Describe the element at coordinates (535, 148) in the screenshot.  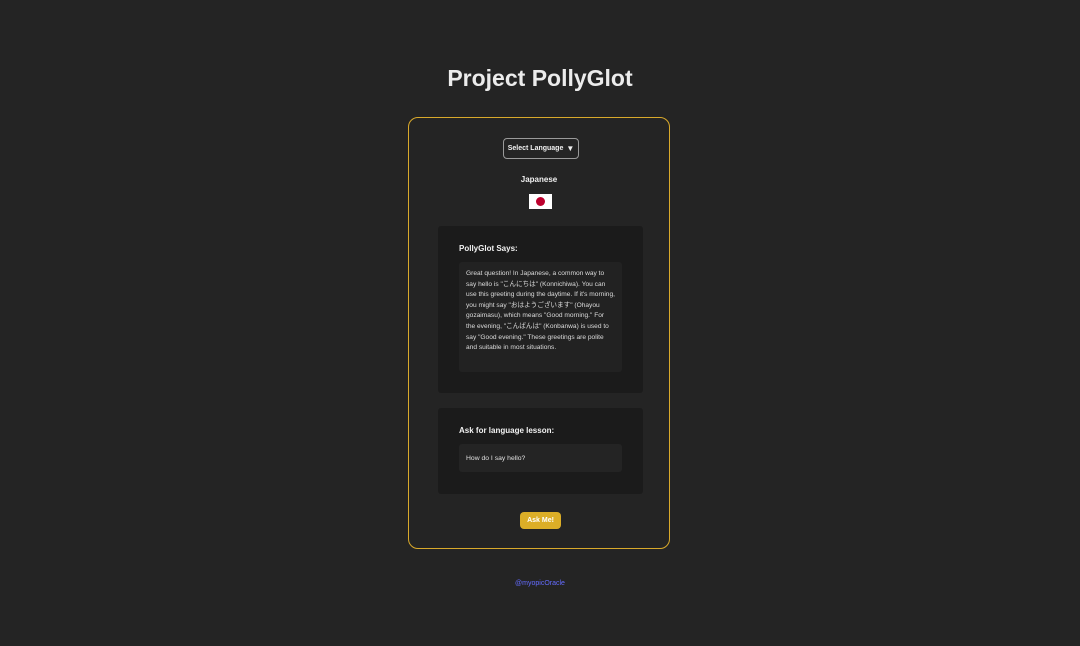
I see `select-language-label: Select Language` at that location.